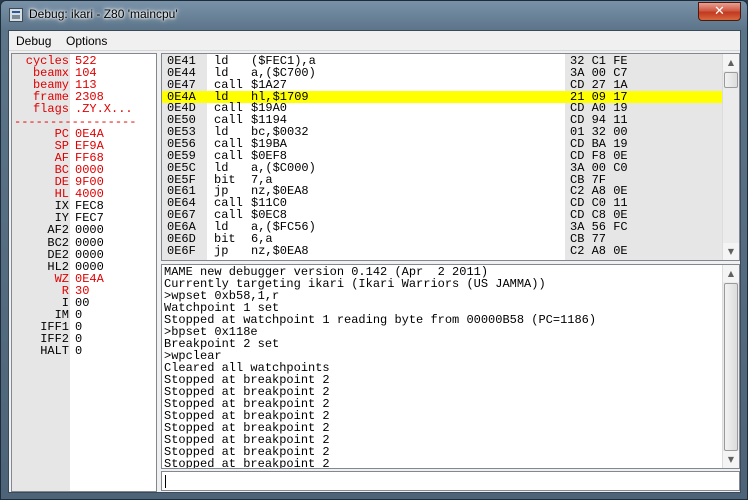  What do you see at coordinates (40, 351) in the screenshot?
I see `register-name: HALT` at bounding box center [40, 351].